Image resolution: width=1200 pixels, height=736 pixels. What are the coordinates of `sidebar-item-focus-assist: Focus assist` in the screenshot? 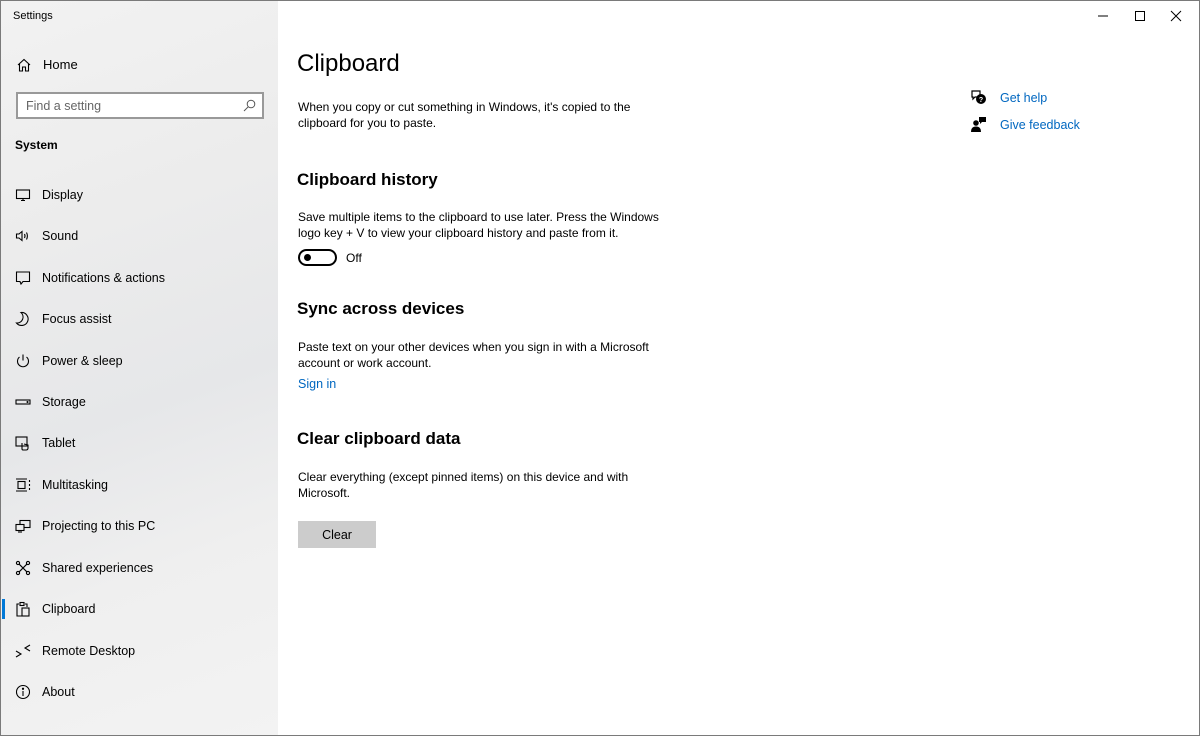 It's located at (139, 319).